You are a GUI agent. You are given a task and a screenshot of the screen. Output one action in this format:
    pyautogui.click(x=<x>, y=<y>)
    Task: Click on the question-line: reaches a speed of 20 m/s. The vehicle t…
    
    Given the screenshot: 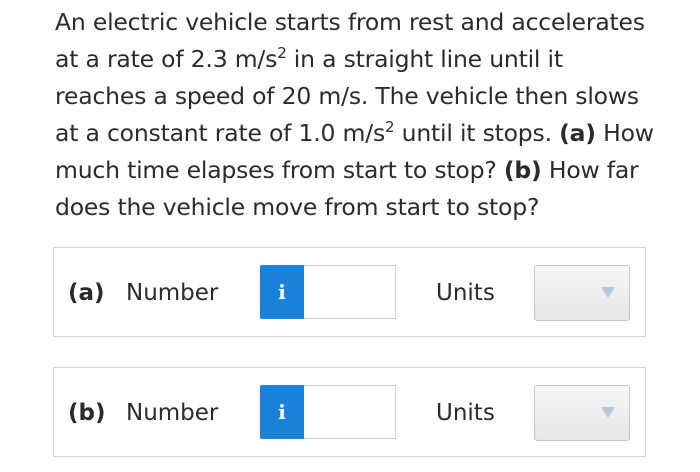 What is the action you would take?
    pyautogui.click(x=360, y=96)
    